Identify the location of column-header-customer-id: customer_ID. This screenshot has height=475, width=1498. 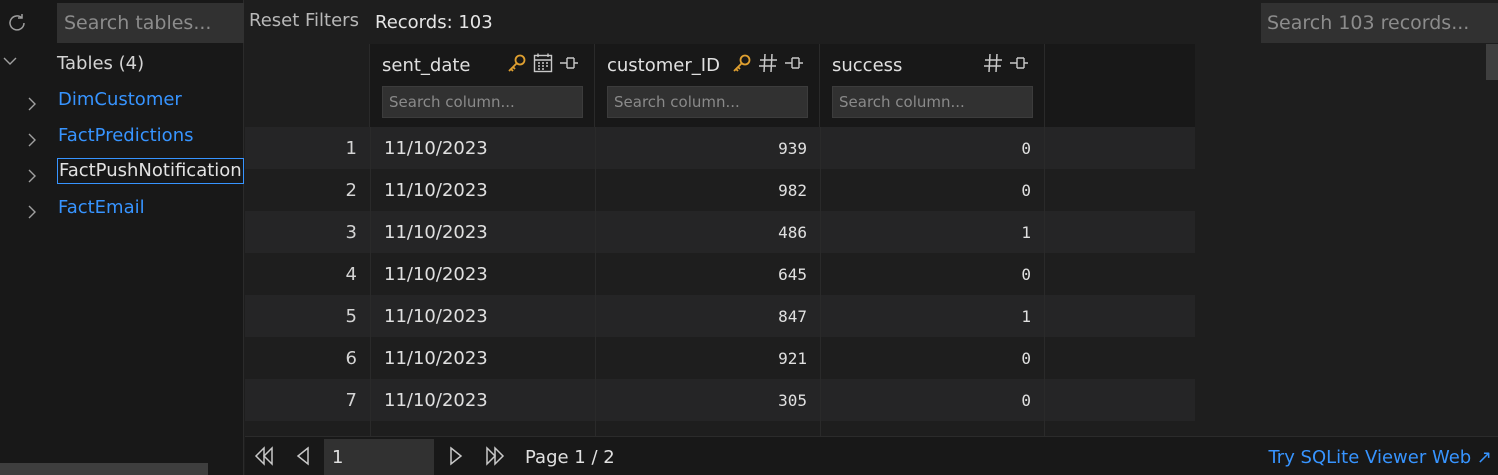
(707, 85).